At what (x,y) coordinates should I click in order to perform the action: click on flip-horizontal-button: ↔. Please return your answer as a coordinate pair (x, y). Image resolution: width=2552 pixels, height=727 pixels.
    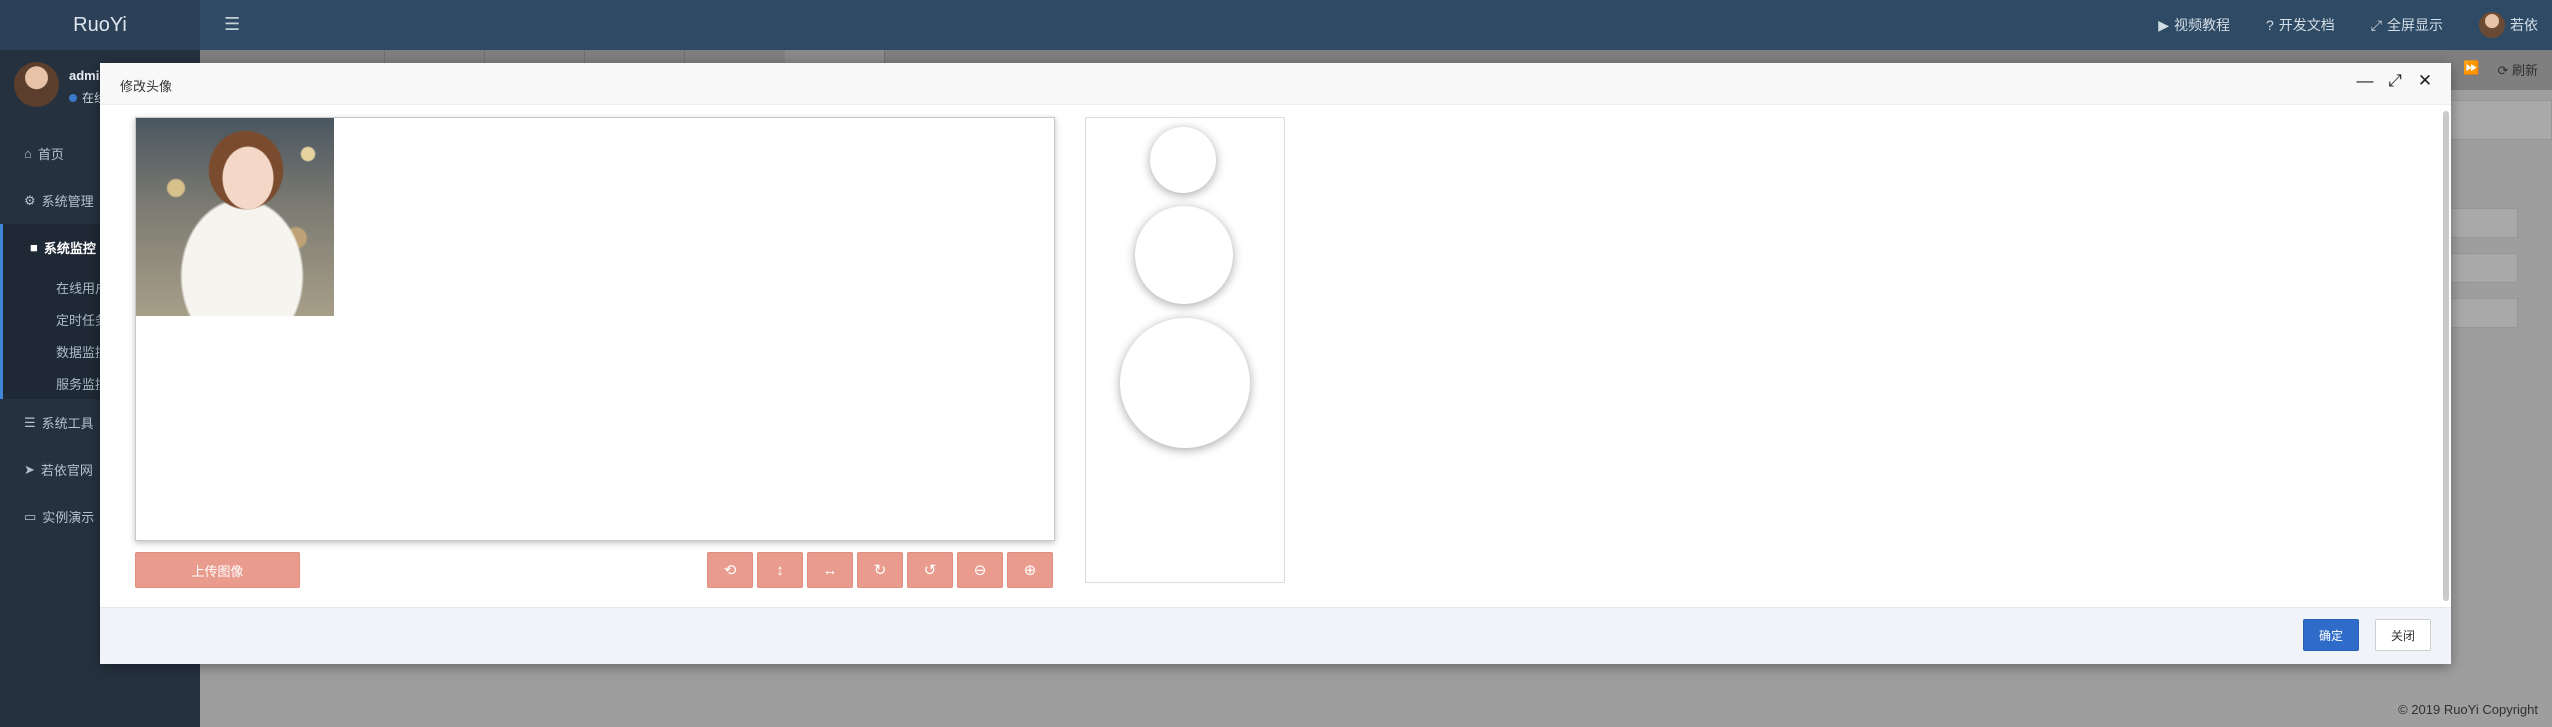
    Looking at the image, I should click on (830, 570).